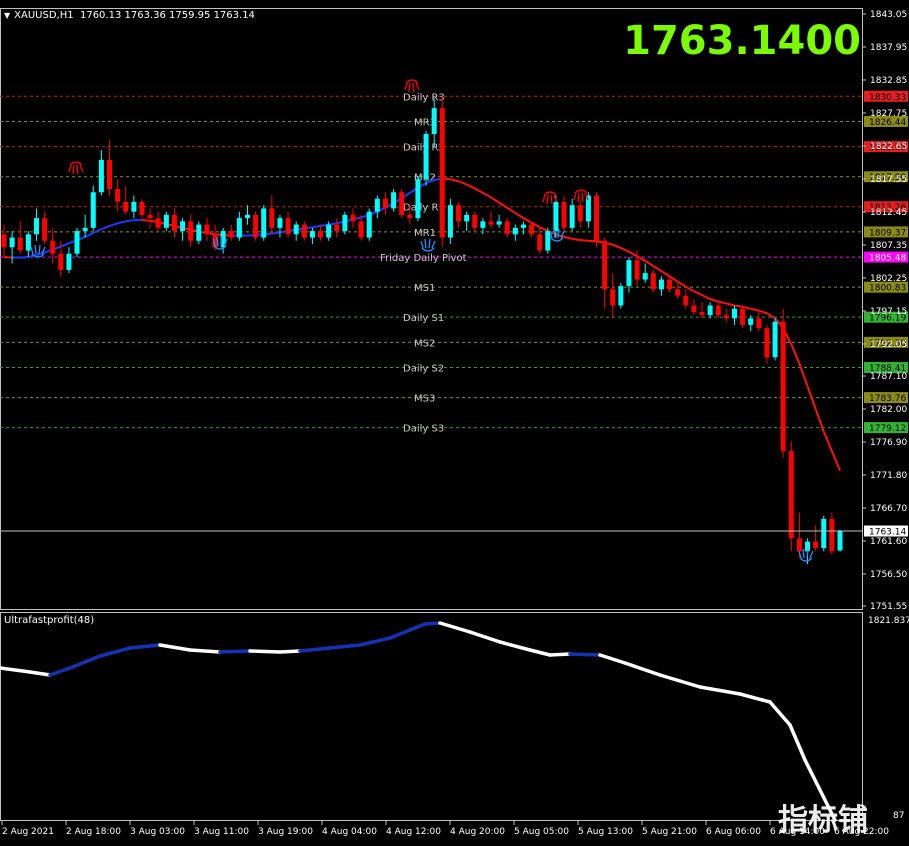  What do you see at coordinates (888, 509) in the screenshot?
I see `price-axis-label: 1766.70` at bounding box center [888, 509].